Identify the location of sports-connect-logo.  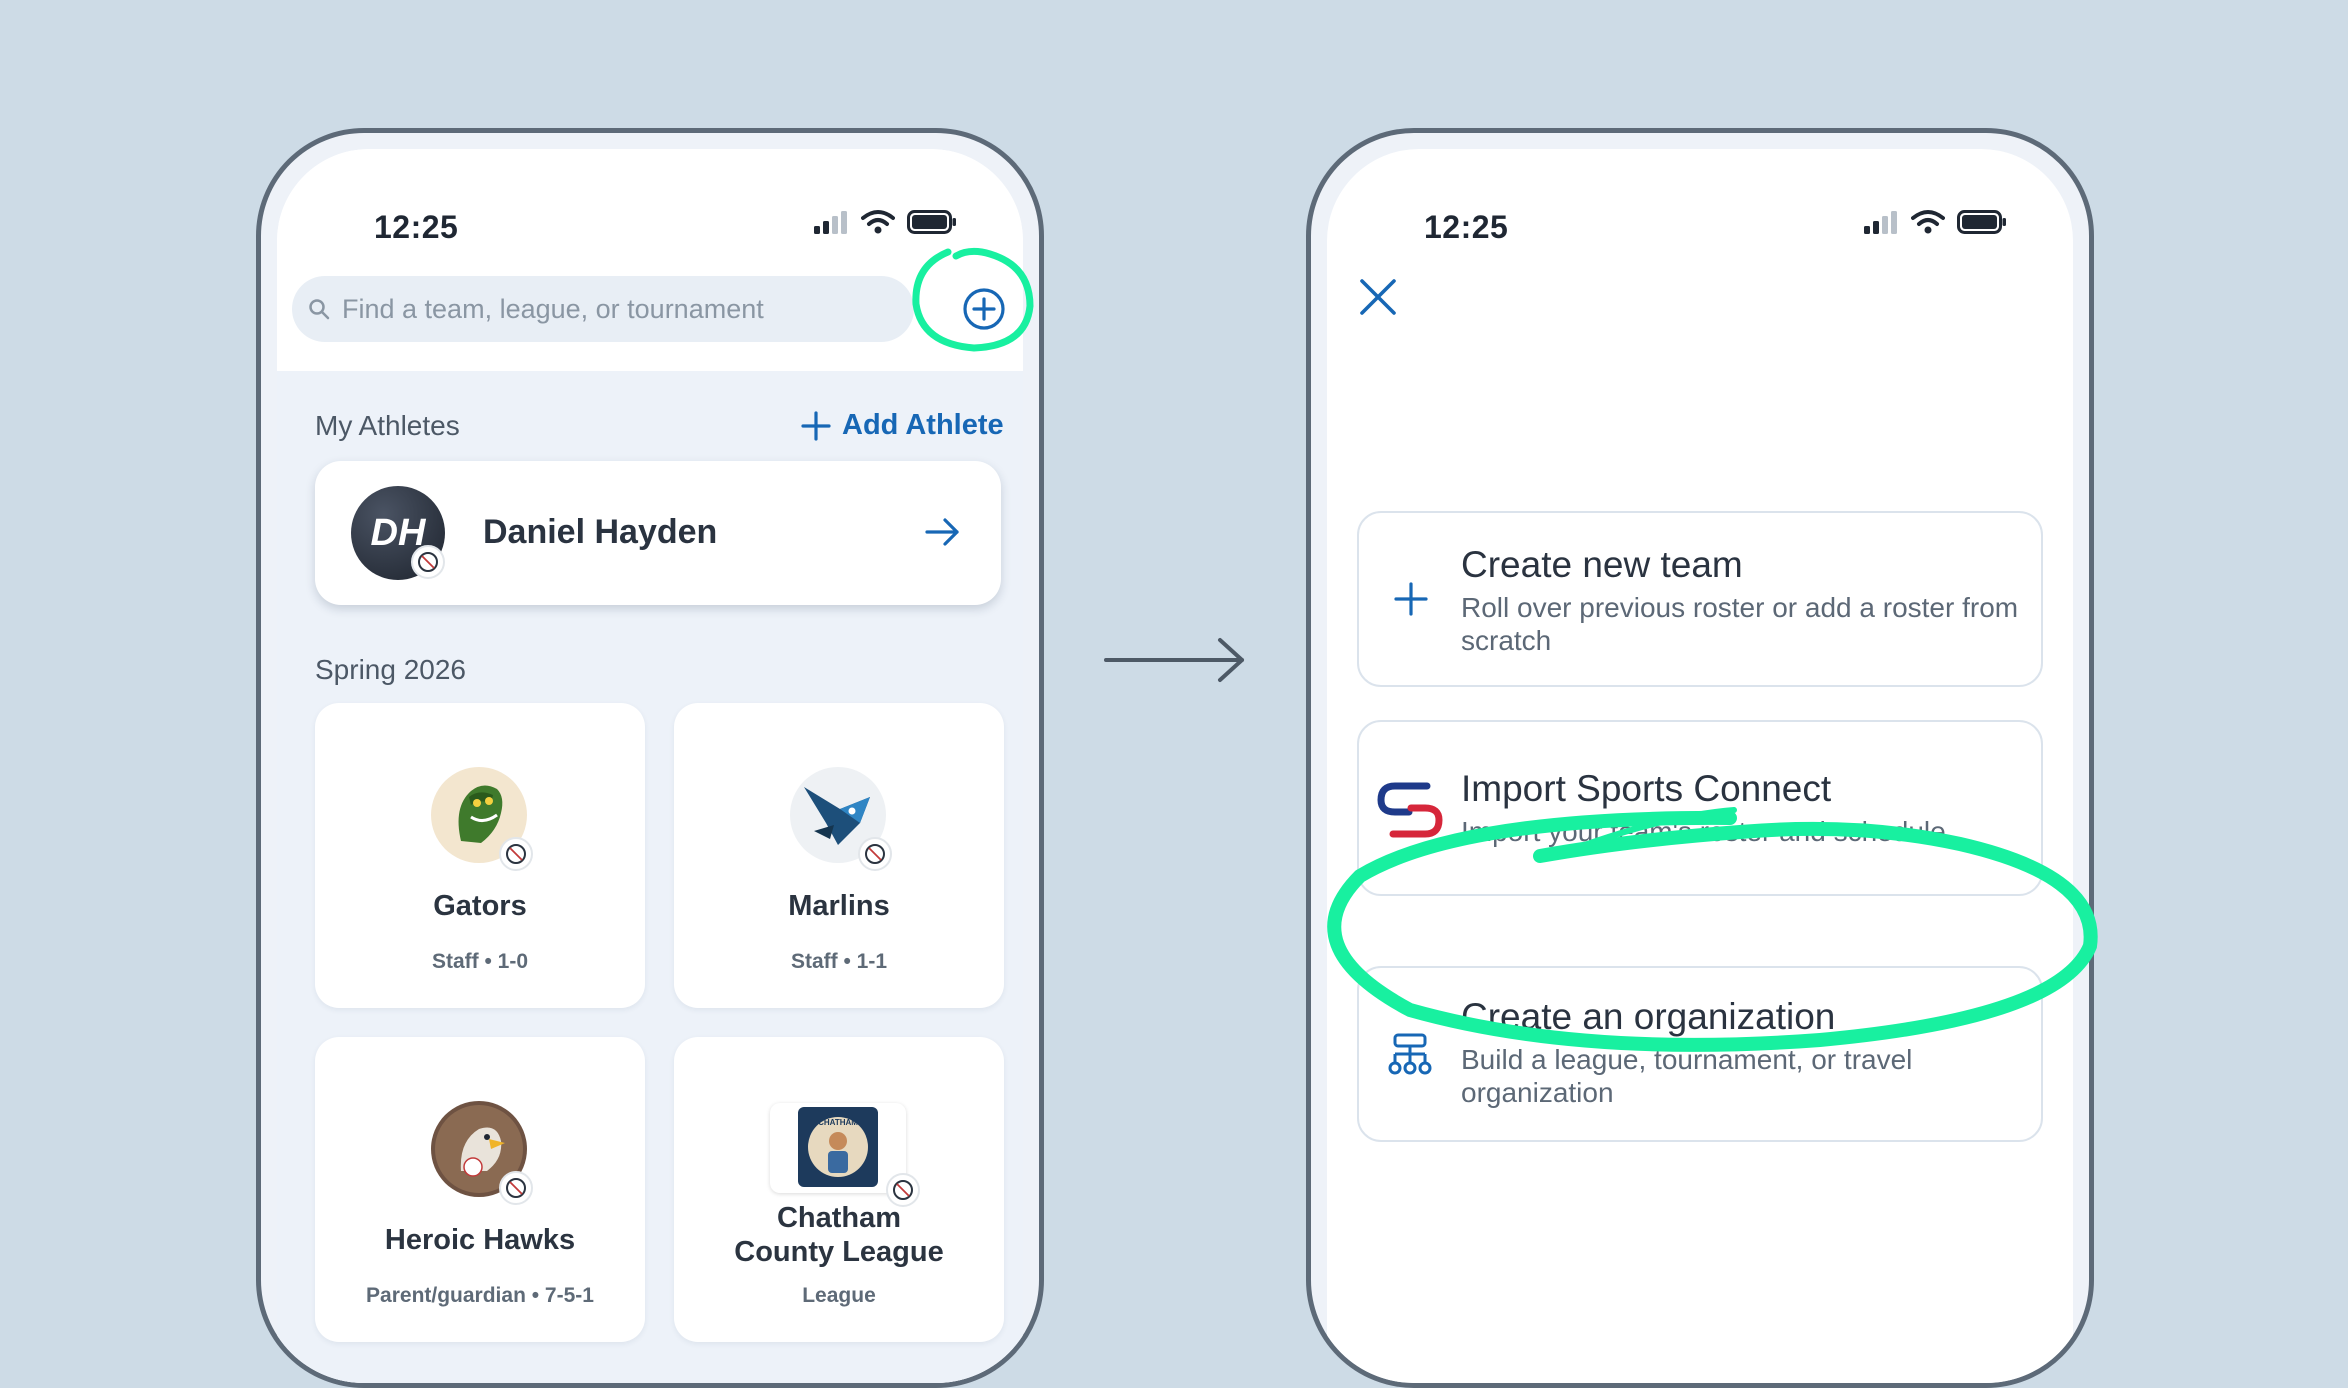
(1410, 812).